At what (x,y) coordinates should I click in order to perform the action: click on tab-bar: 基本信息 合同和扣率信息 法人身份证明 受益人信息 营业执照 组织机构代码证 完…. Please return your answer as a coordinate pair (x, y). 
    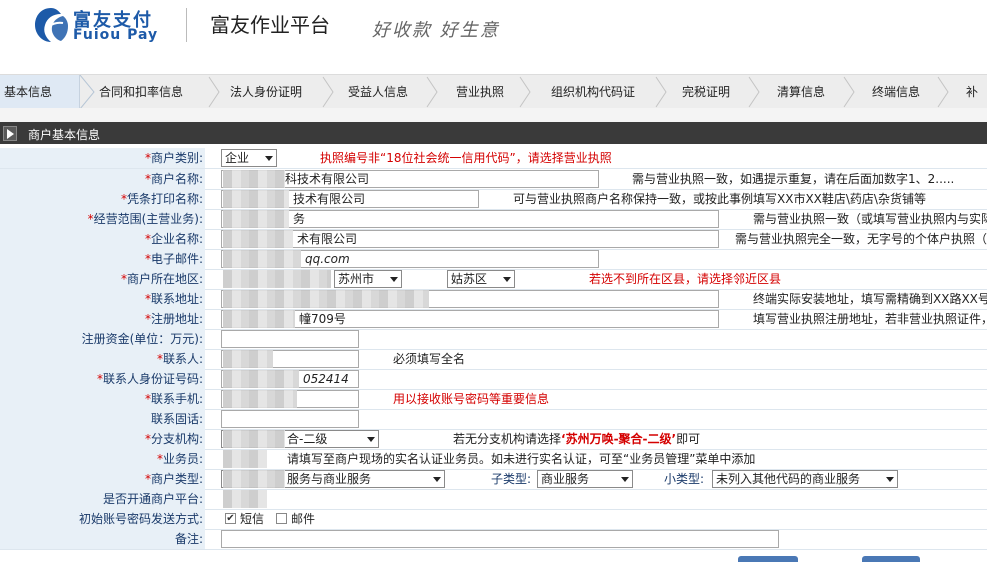
    Looking at the image, I should click on (493, 91).